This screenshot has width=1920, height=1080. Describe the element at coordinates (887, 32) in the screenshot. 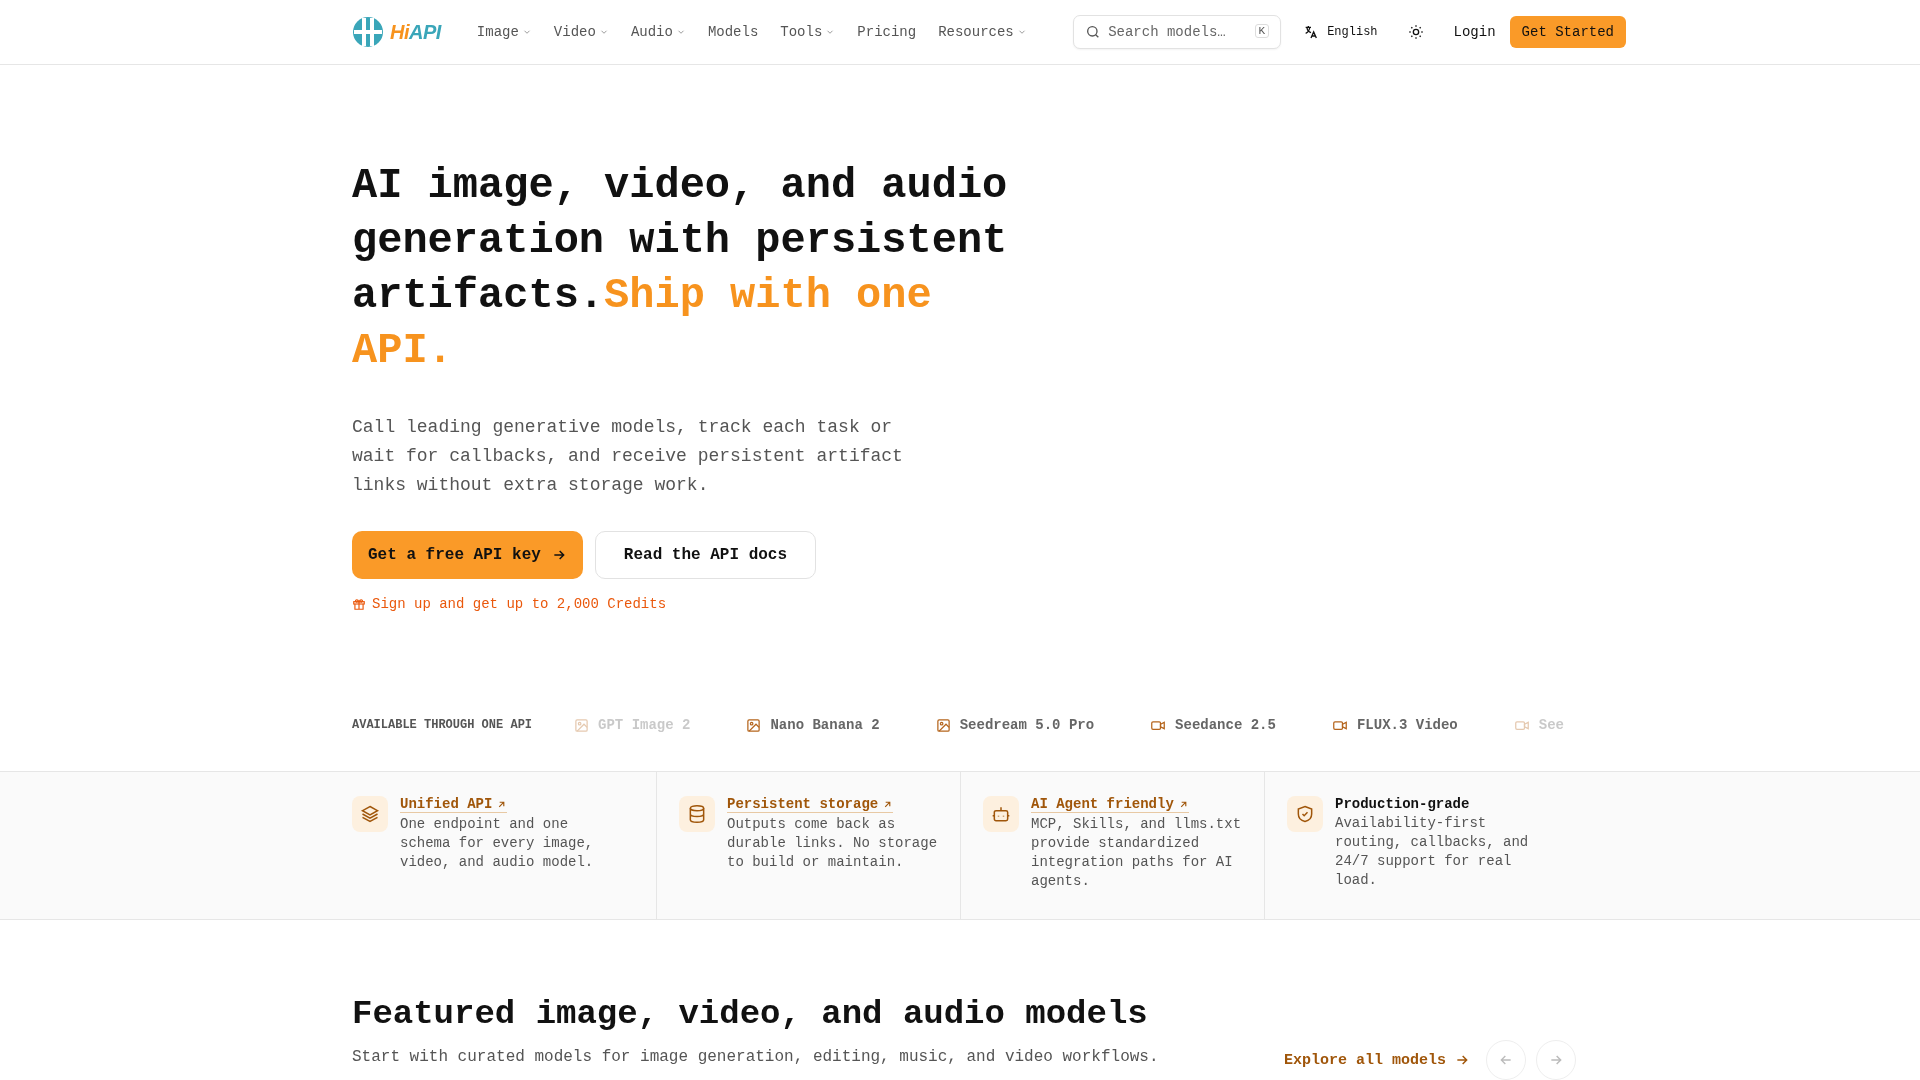

I see `nav-menu-item: Pricing` at that location.